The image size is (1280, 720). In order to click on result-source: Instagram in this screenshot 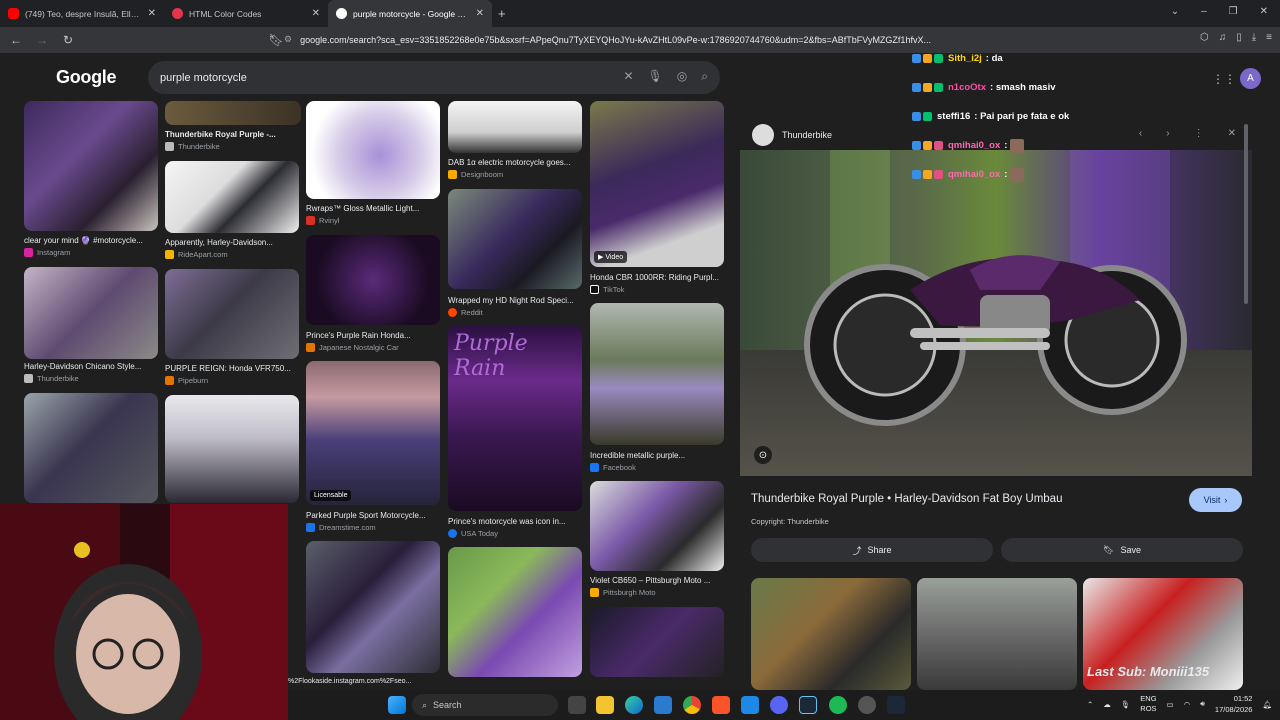, I will do `click(47, 252)`.